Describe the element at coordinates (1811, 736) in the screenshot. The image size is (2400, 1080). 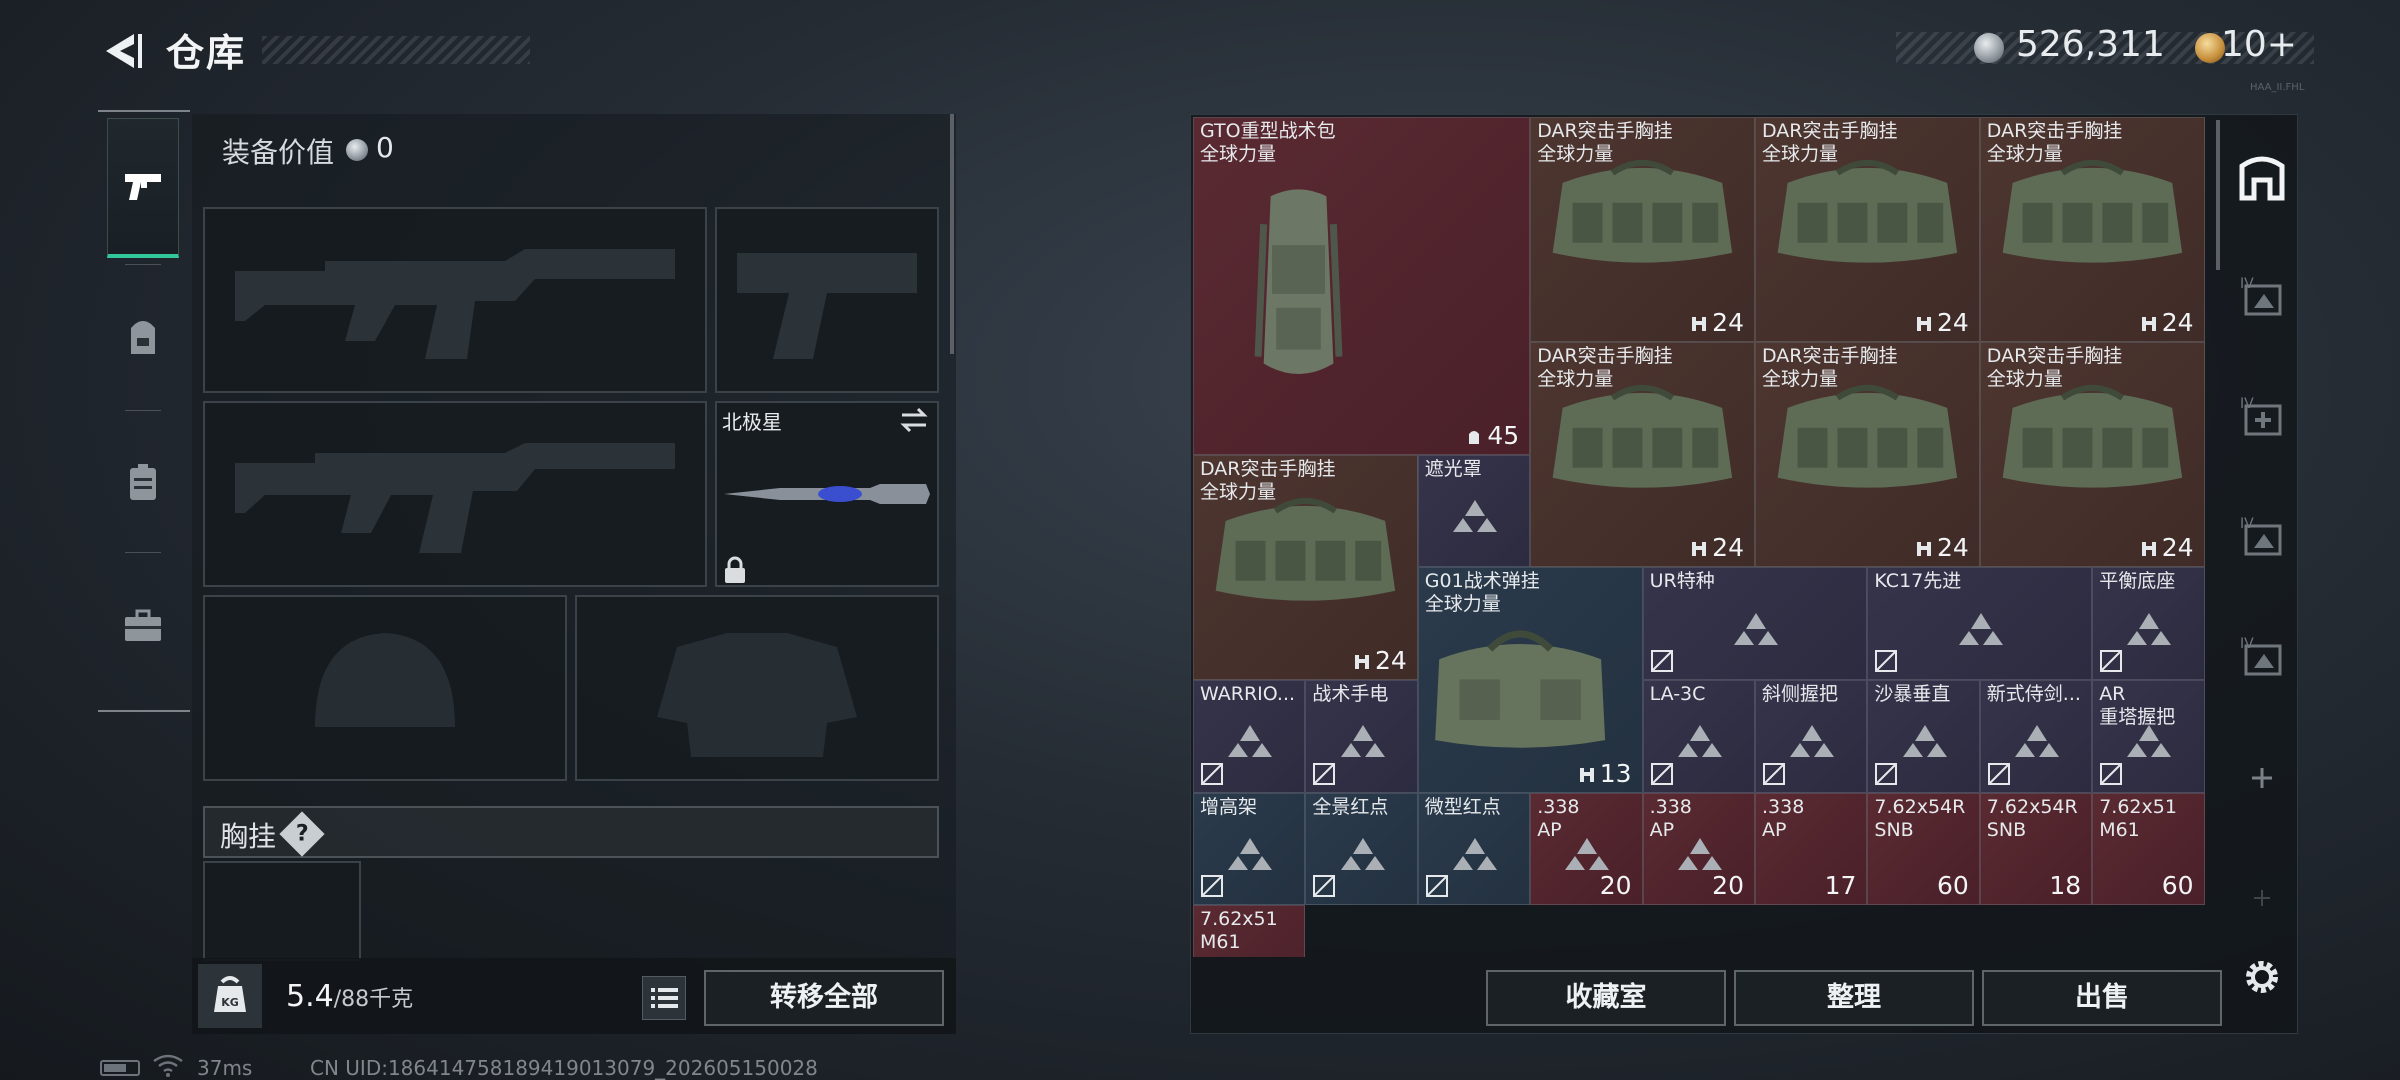
I see `inventory-item: 斜侧握把` at that location.